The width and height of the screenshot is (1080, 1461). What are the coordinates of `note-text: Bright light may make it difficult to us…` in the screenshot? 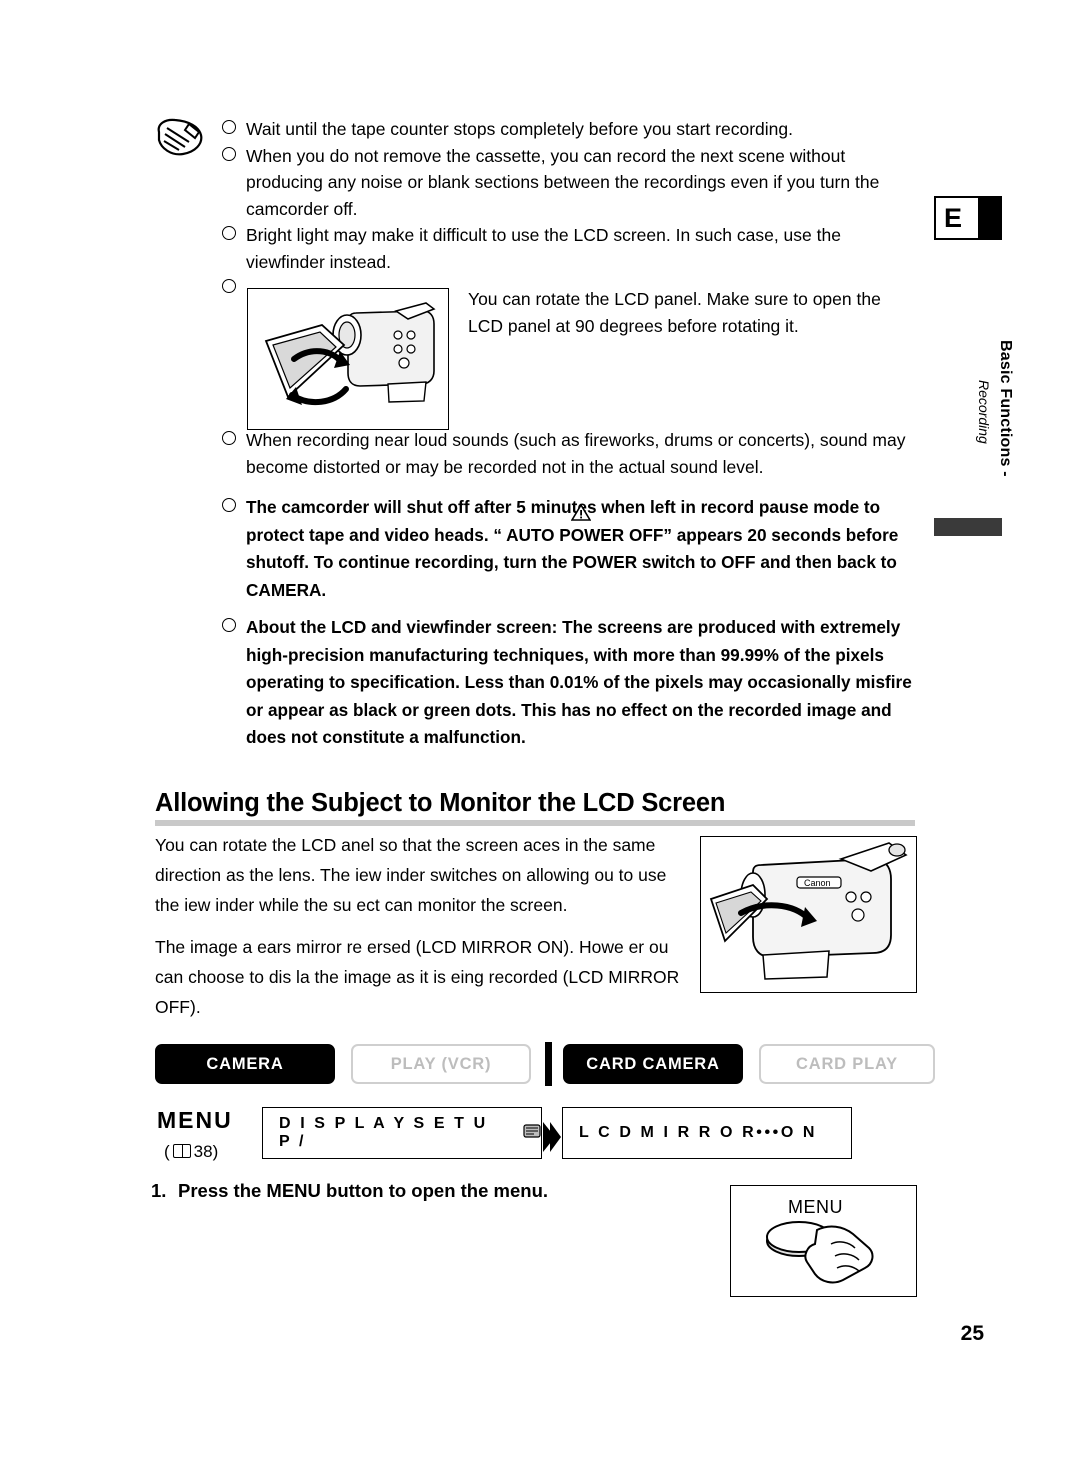 It's located at (543, 248).